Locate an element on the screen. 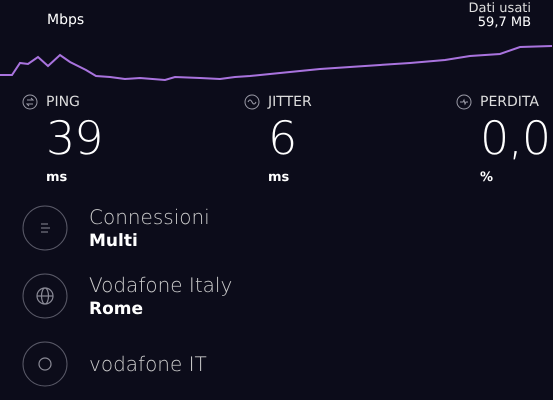 The width and height of the screenshot is (553, 400). globe-icon is located at coordinates (45, 296).